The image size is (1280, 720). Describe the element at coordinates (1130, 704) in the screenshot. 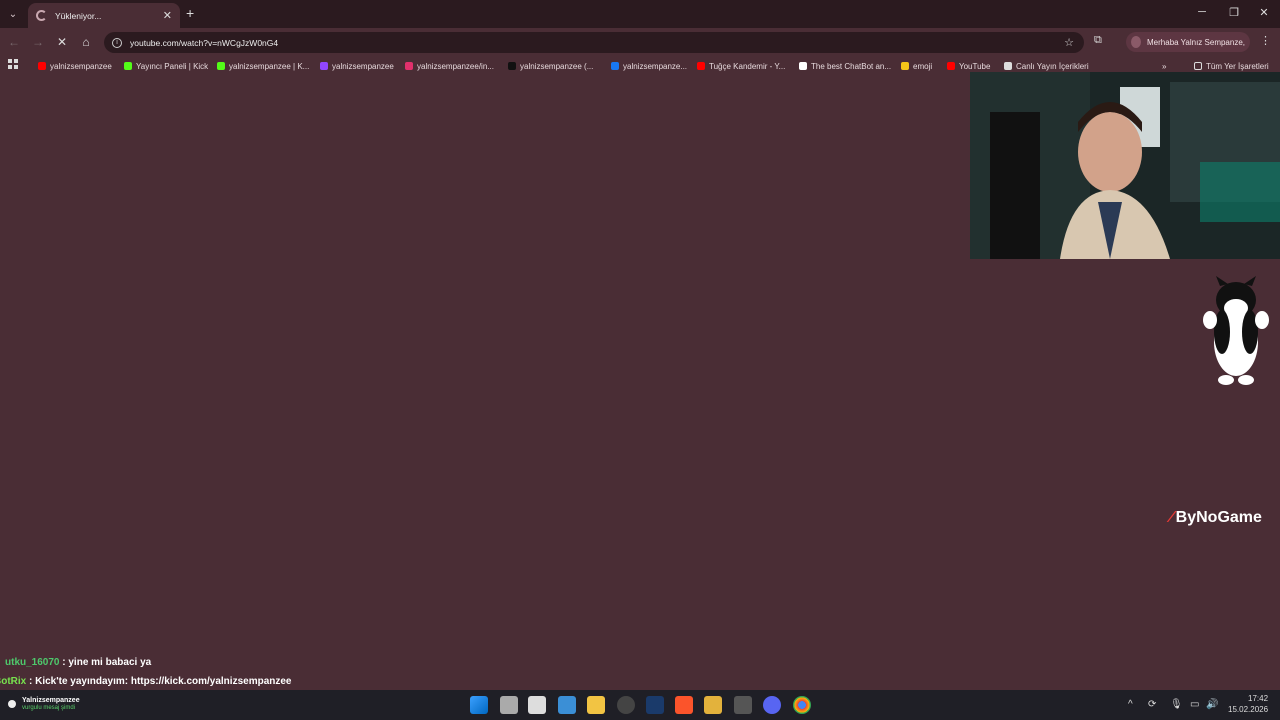

I see `tray-overflow-icon: ^` at that location.